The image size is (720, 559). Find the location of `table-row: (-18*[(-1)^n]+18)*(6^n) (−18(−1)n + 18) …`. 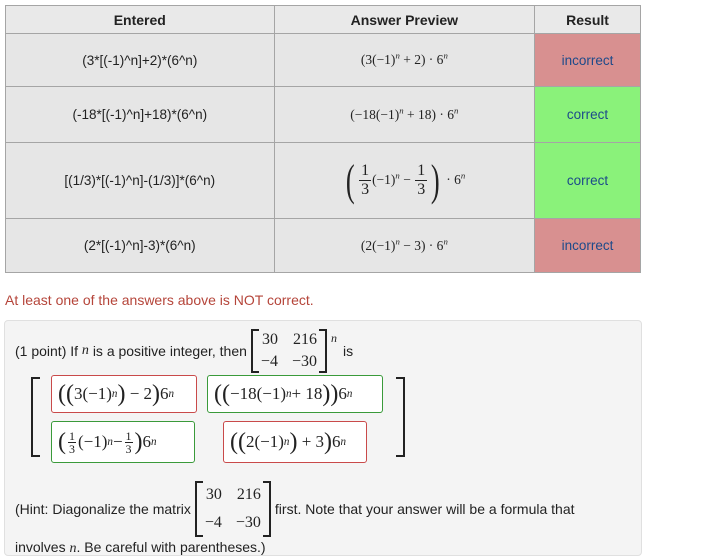

table-row: (-18*[(-1)^n]+18)*(6^n) (−18(−1)n + 18) … is located at coordinates (323, 114).